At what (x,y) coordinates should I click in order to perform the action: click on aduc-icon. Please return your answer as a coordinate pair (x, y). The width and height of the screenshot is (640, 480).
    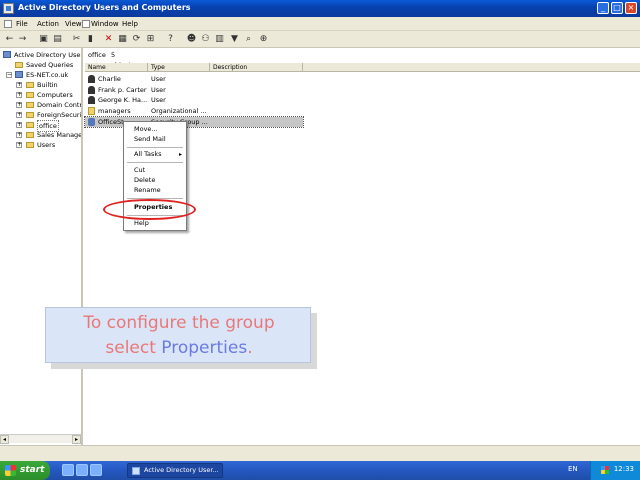
    Looking at the image, I should click on (136, 471).